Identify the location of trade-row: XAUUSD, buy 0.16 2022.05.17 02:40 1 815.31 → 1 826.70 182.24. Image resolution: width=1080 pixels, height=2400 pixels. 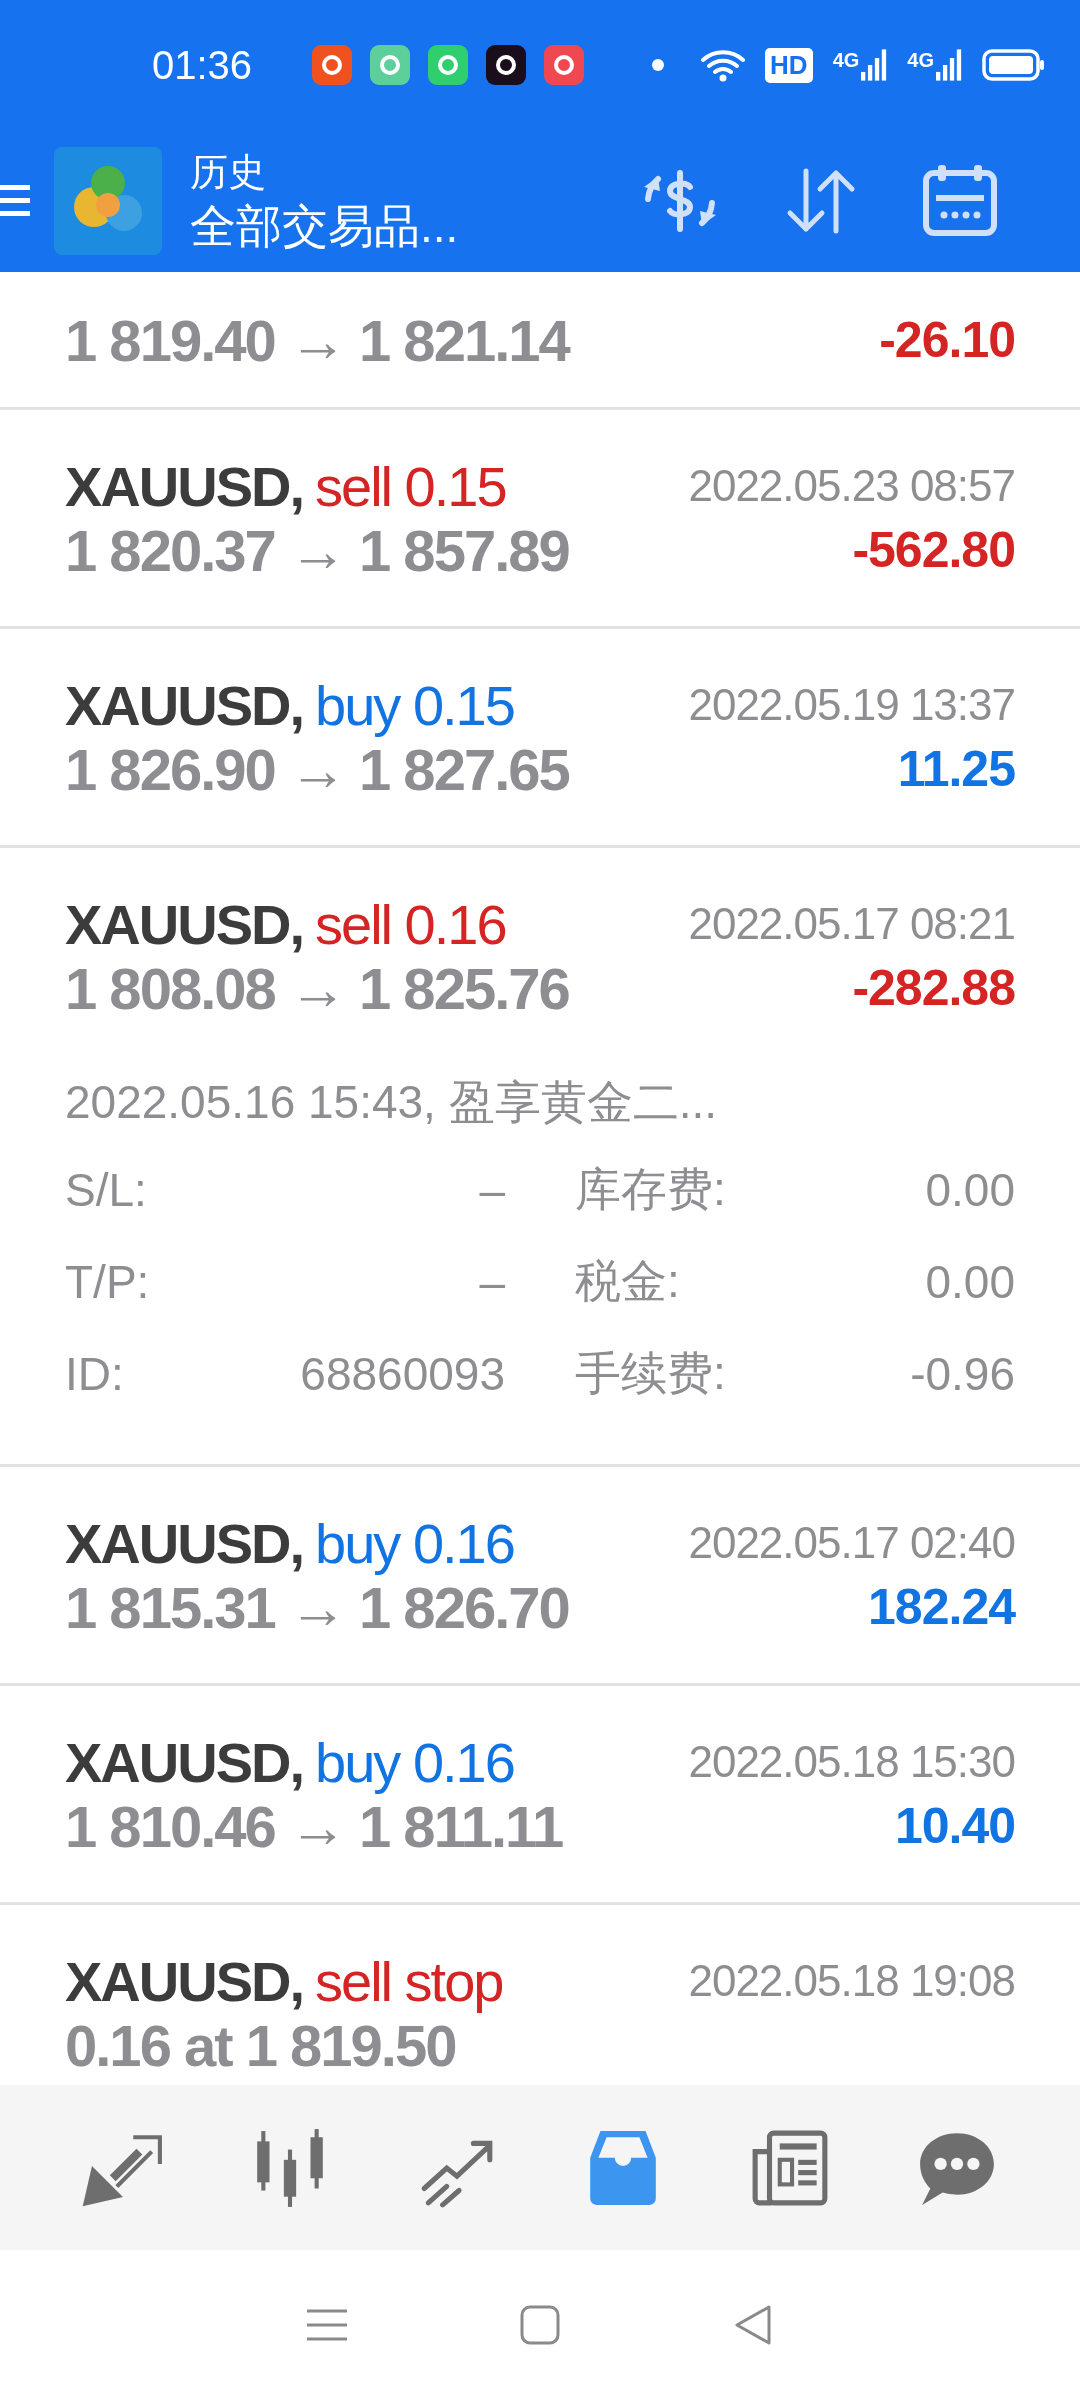
(540, 1576).